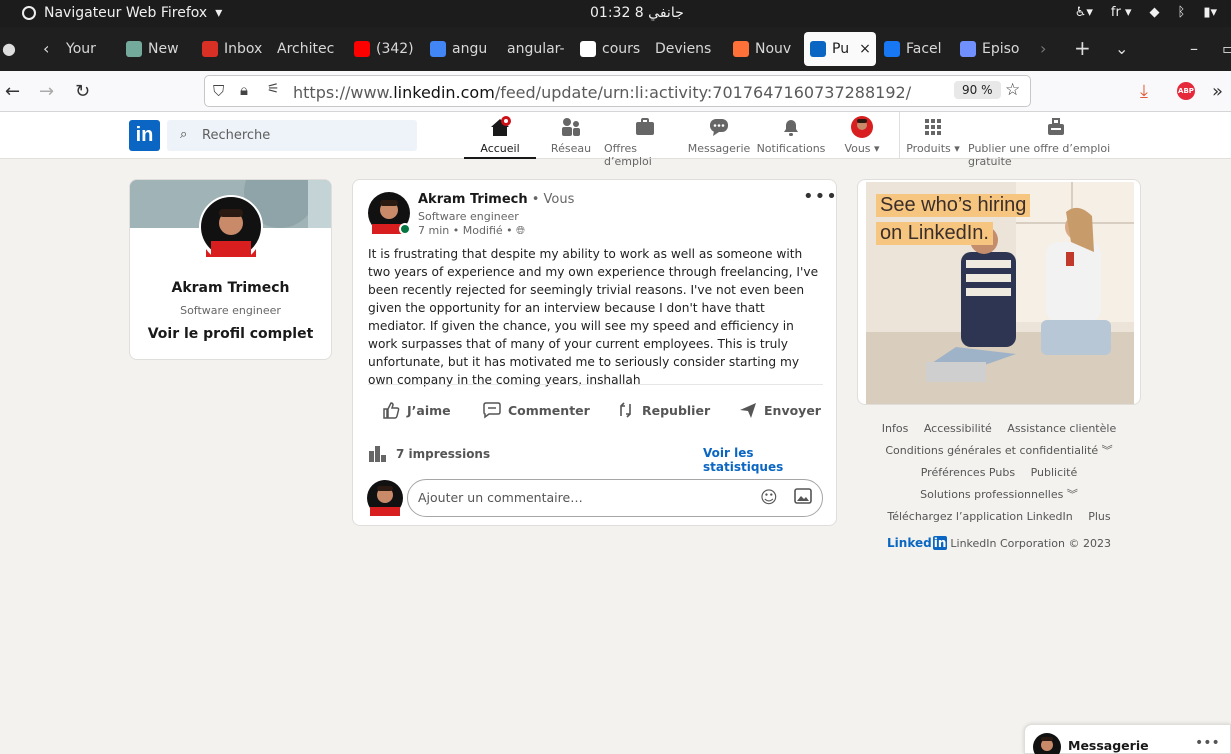  Describe the element at coordinates (307, 49) in the screenshot. I see `browser-tab: Architec` at that location.